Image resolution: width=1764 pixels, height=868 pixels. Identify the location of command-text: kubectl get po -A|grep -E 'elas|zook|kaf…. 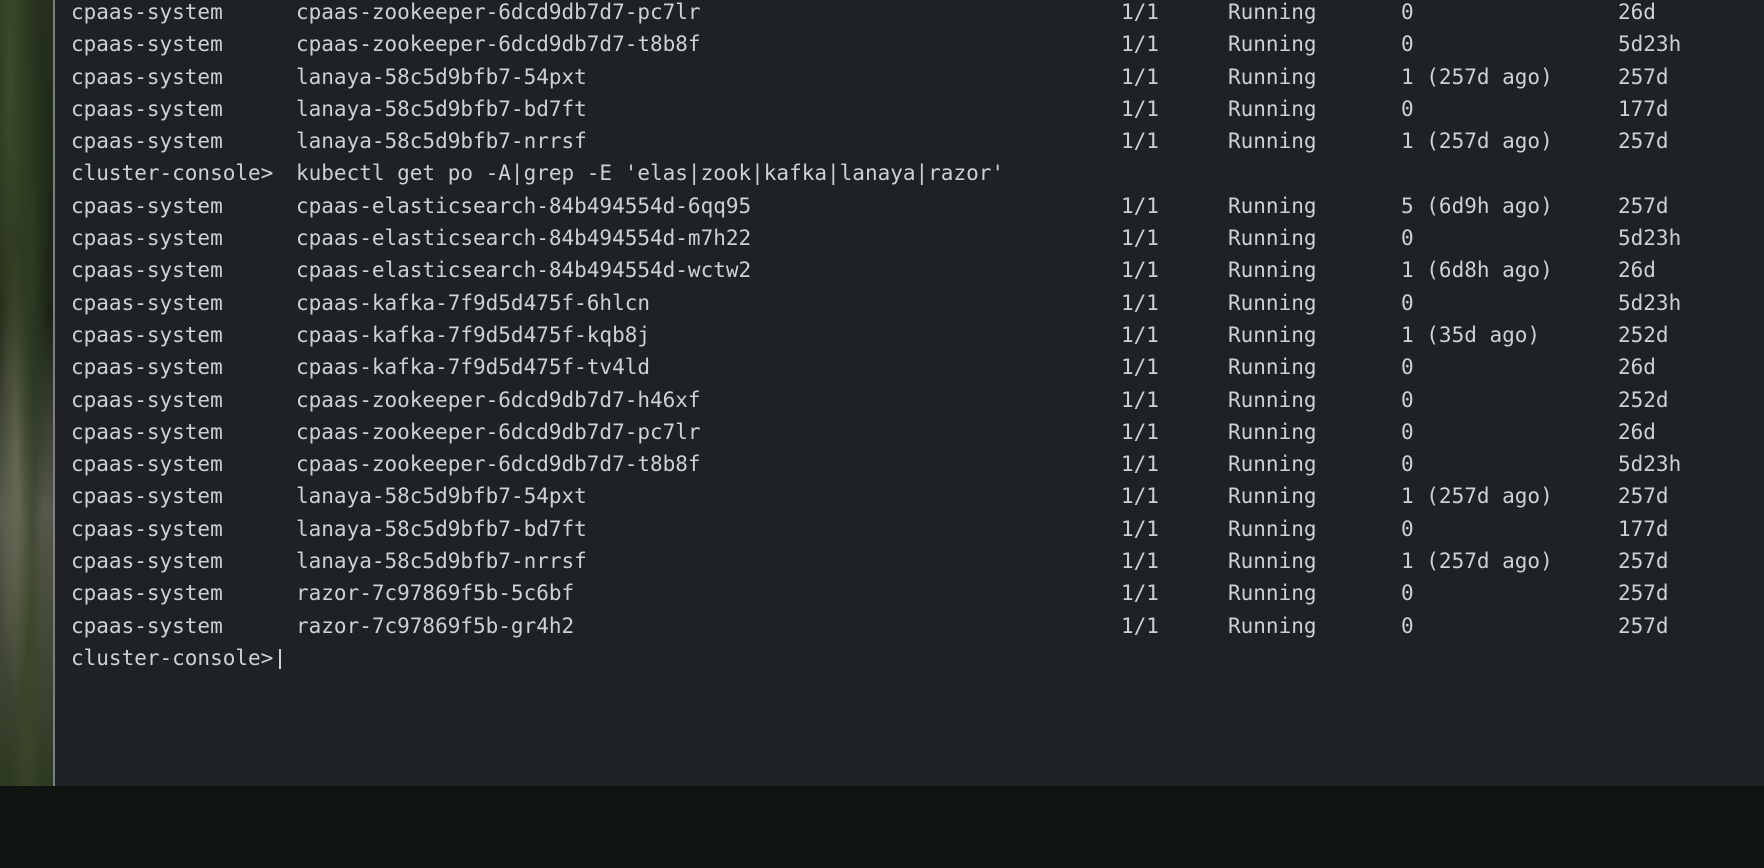
(650, 173).